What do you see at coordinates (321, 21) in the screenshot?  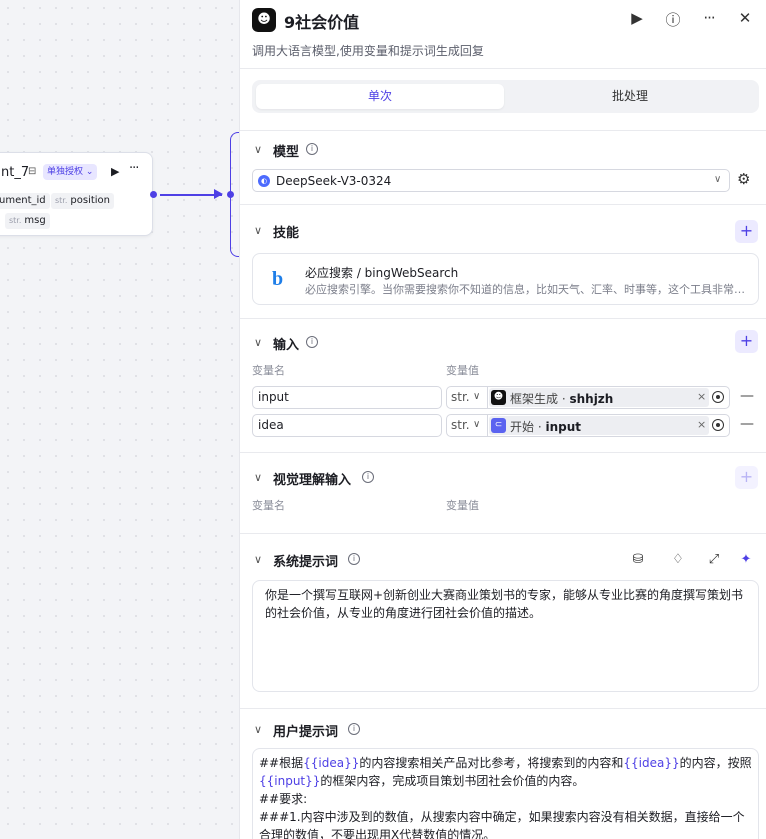 I see `panel-title: 9社会价值` at bounding box center [321, 21].